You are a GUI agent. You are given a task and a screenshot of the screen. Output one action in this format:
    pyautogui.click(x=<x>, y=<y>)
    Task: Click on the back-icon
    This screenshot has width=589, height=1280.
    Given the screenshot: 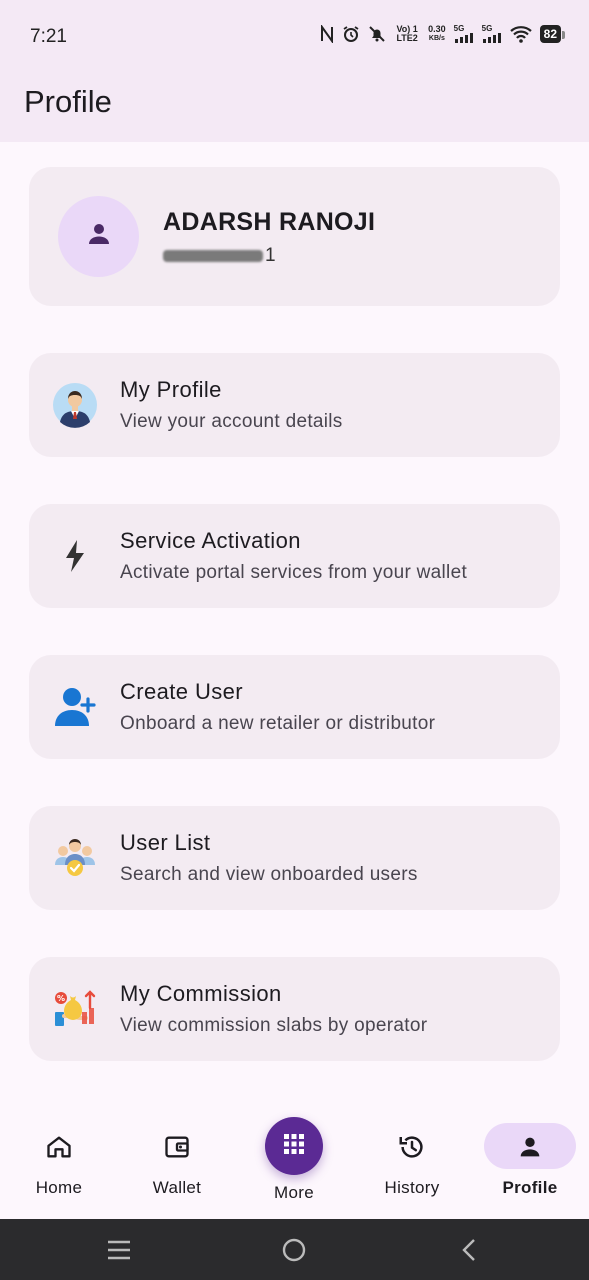 What is the action you would take?
    pyautogui.click(x=469, y=1250)
    